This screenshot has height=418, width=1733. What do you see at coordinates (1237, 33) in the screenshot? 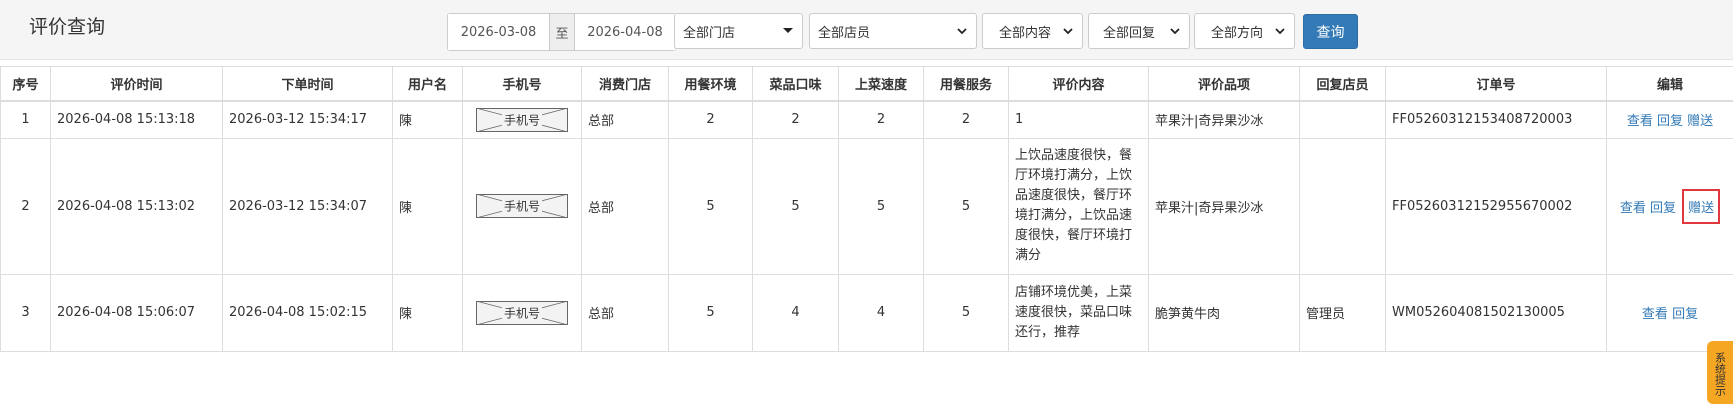
I see `direction-select-value: 全部方向` at bounding box center [1237, 33].